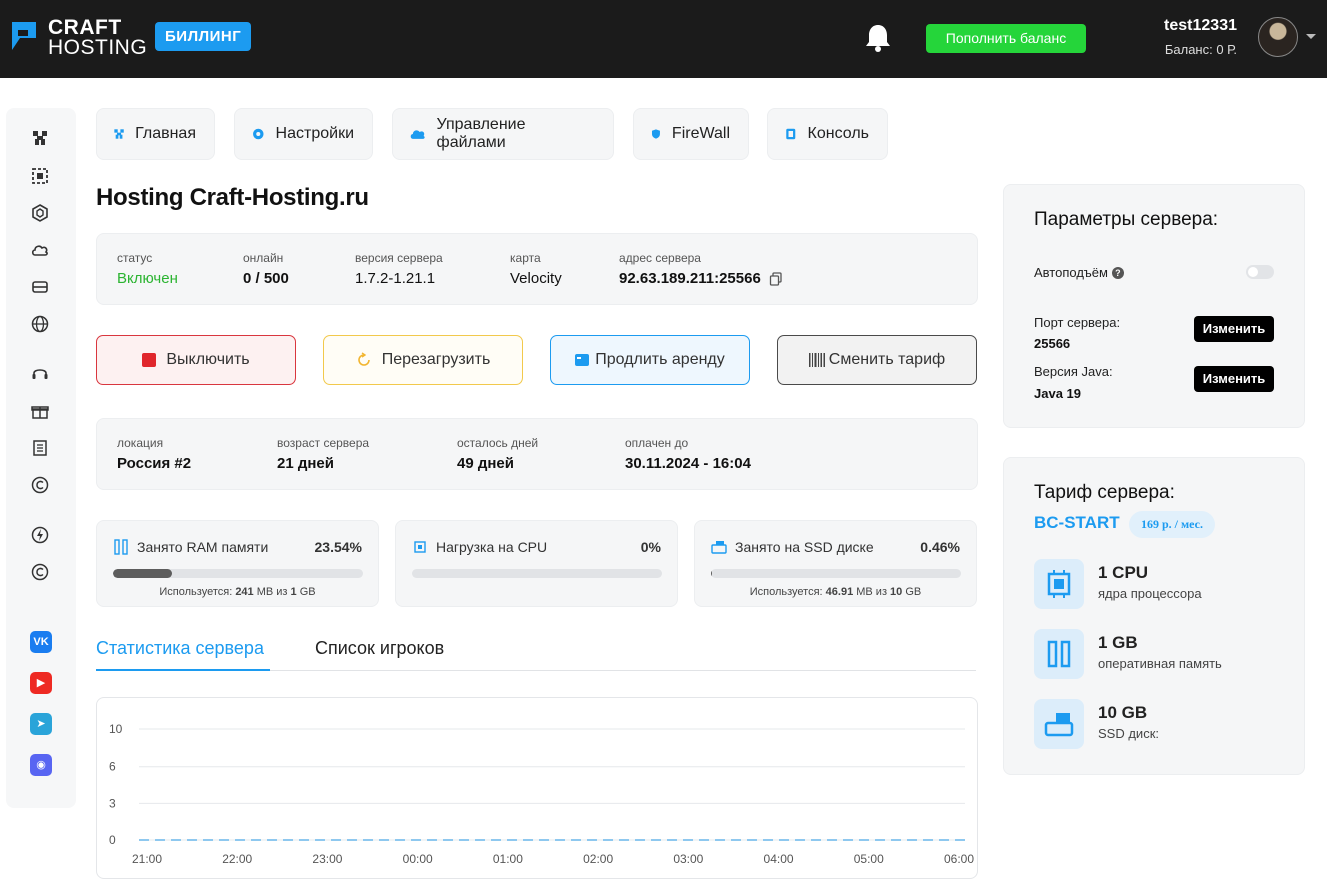 The width and height of the screenshot is (1327, 891). I want to click on sidebar-creeper-icon, so click(40, 138).